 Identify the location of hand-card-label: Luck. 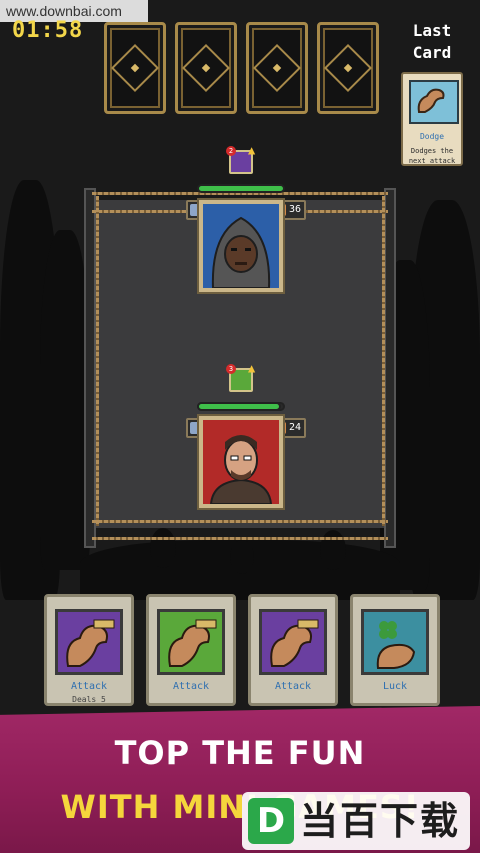
(395, 686).